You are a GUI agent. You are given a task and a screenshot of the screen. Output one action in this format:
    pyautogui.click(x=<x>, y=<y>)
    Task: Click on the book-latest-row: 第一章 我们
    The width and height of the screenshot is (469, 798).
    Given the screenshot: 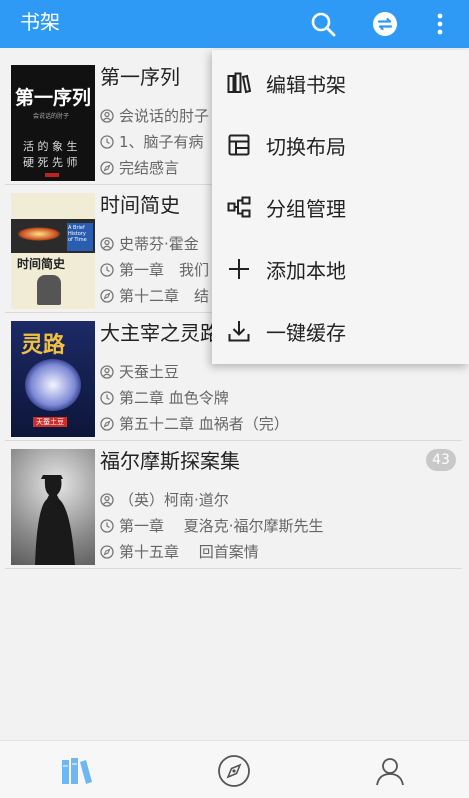 What is the action you would take?
    pyautogui.click(x=154, y=270)
    